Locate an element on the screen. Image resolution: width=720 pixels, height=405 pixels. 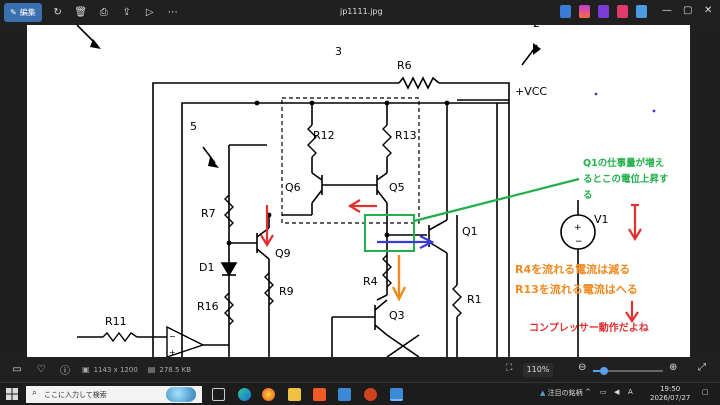
rotate-icon: ↻ is located at coordinates (58, 13).